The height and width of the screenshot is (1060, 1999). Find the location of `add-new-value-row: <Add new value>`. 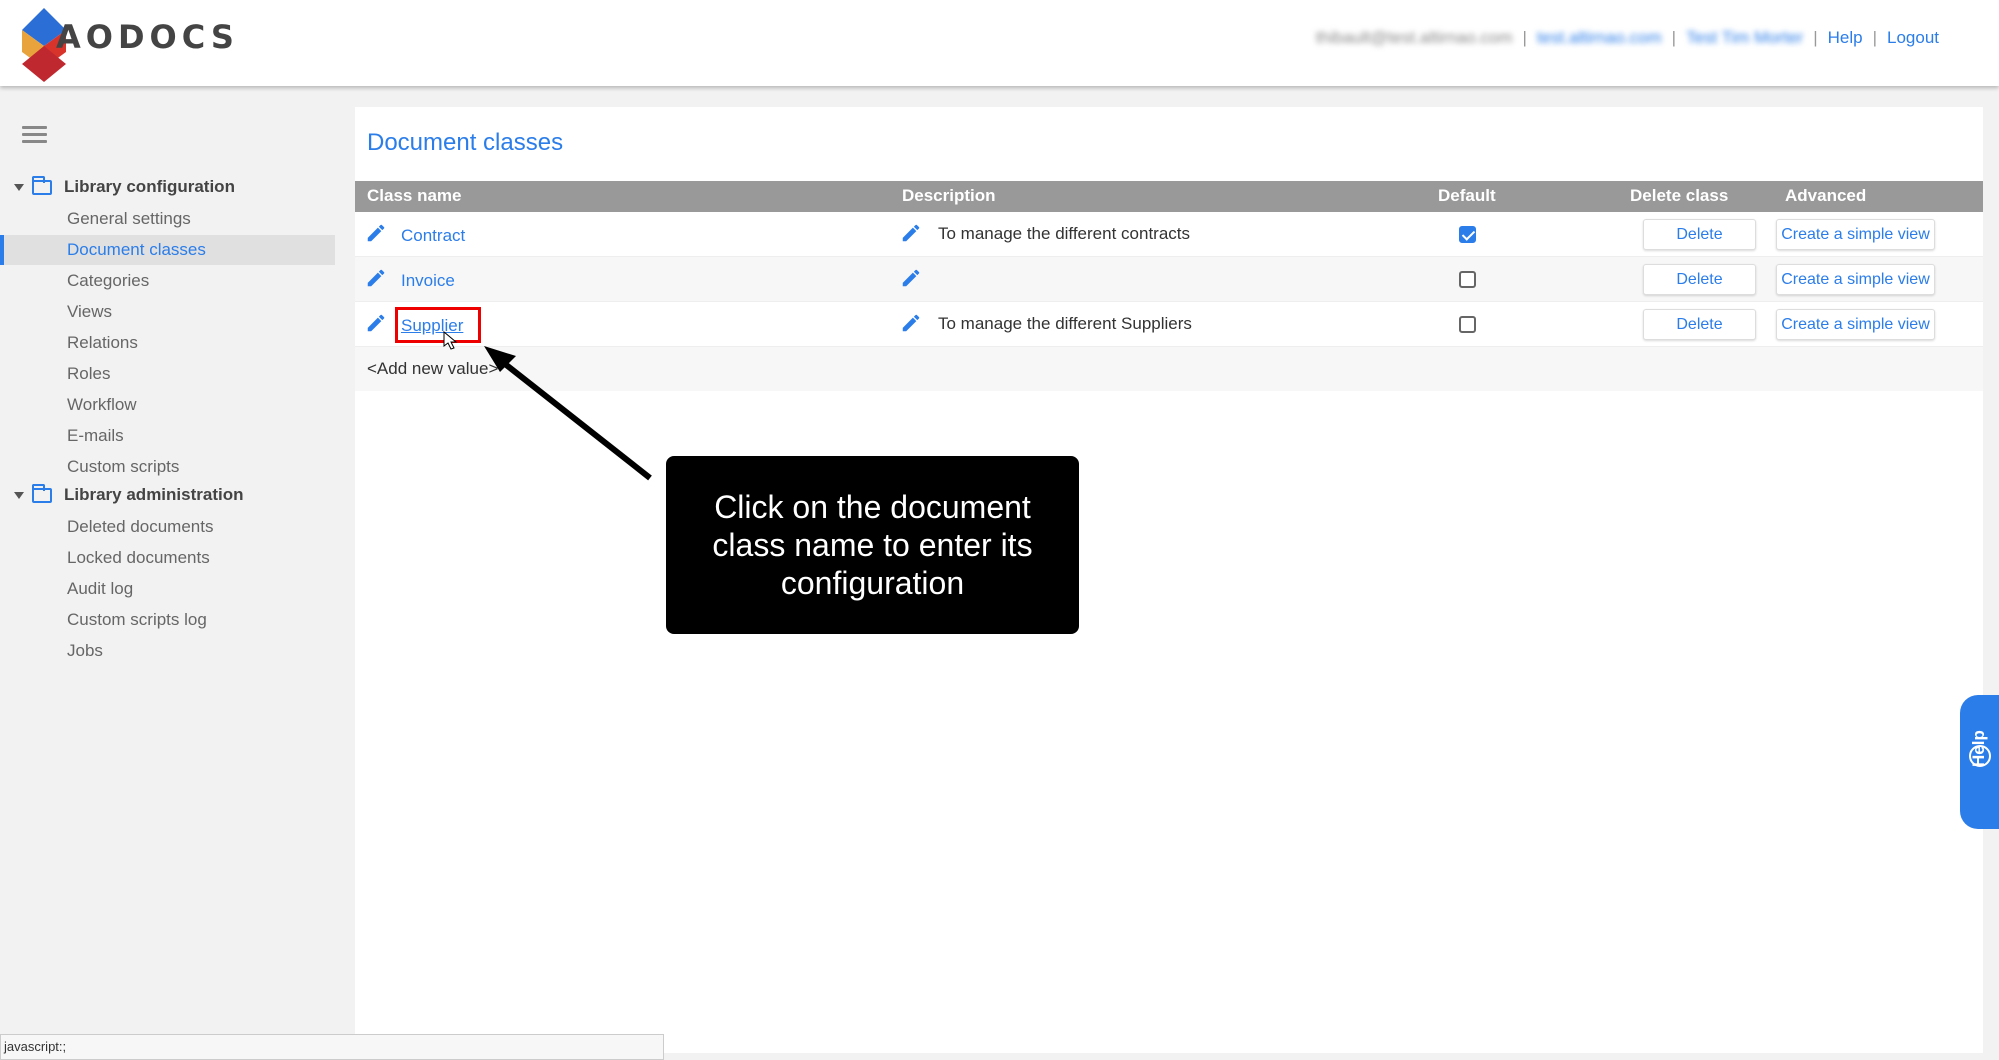

add-new-value-row: <Add new value> is located at coordinates (1169, 369).